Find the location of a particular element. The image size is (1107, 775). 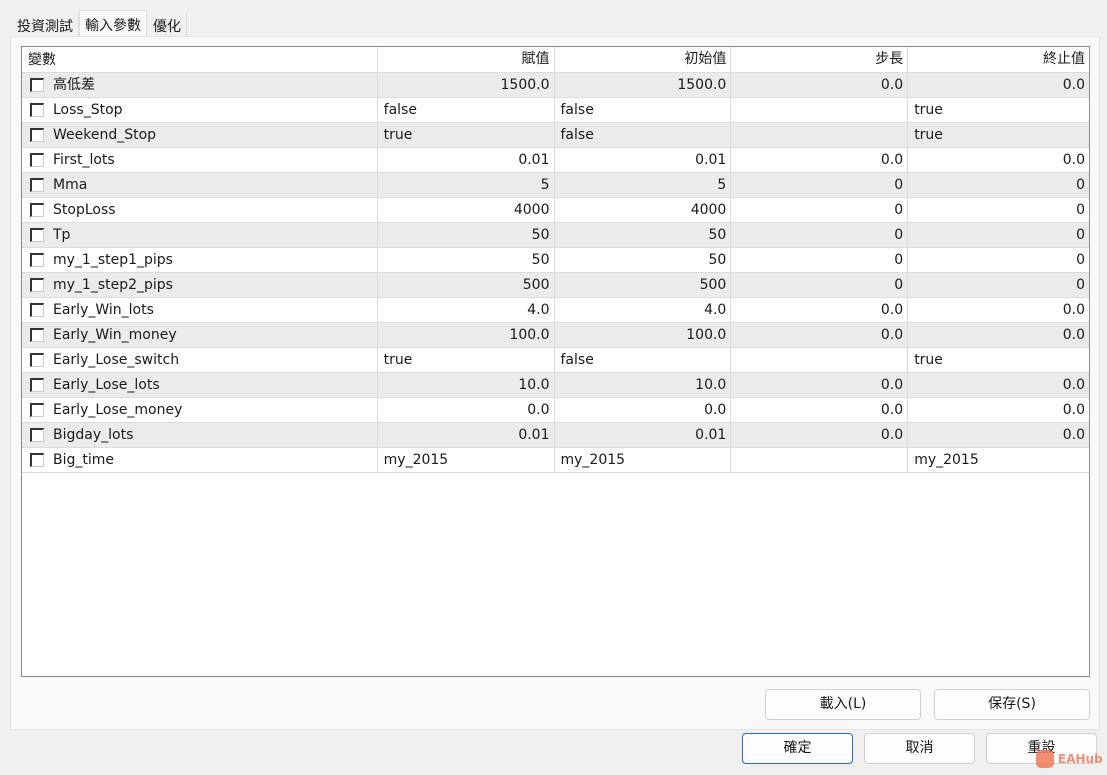

value-cell: 4000 is located at coordinates (466, 210).